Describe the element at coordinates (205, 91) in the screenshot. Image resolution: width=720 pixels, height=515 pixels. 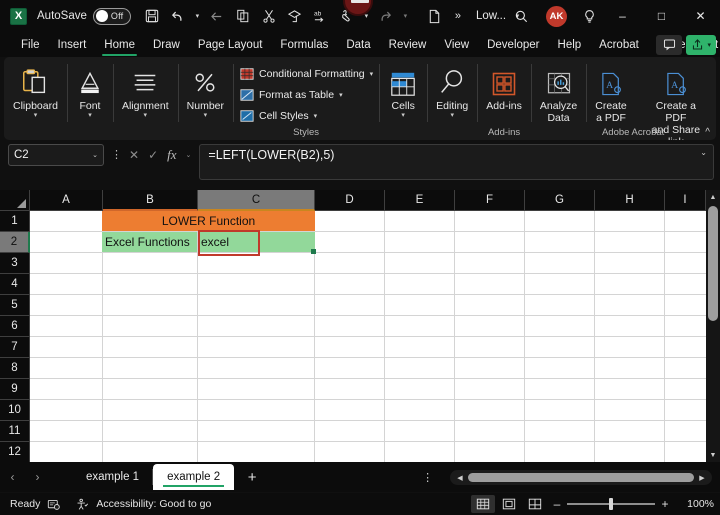
I see `number-button: Number ▾` at that location.